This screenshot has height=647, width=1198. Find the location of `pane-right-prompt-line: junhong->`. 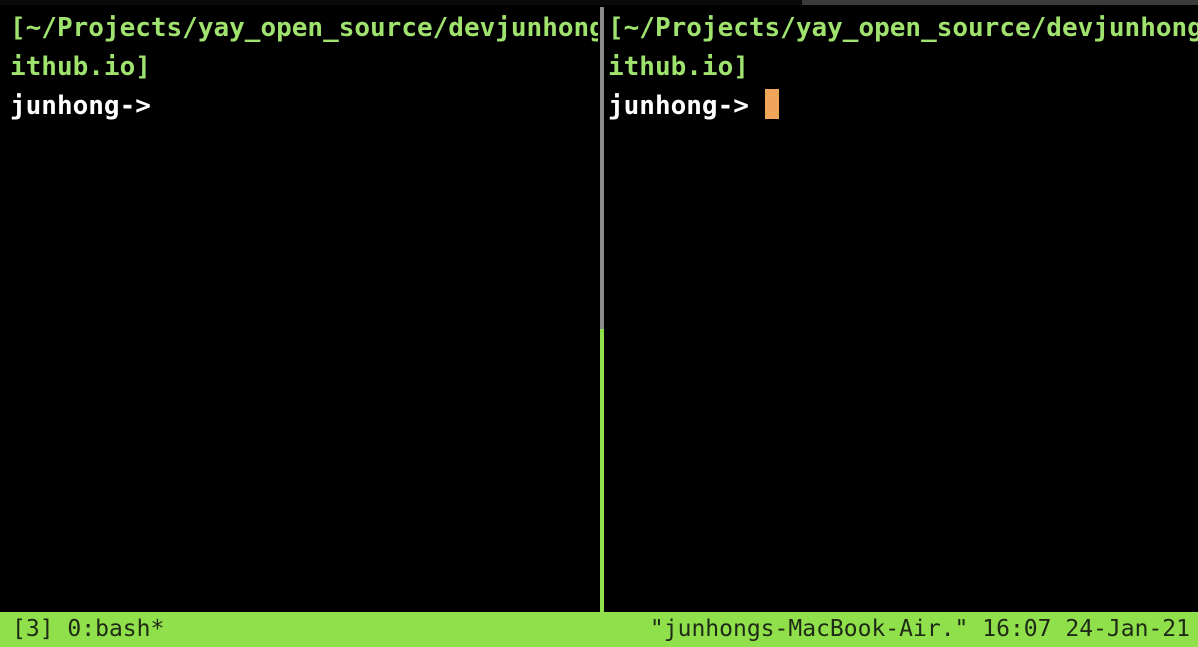

pane-right-prompt-line: junhong-> is located at coordinates (903, 106).